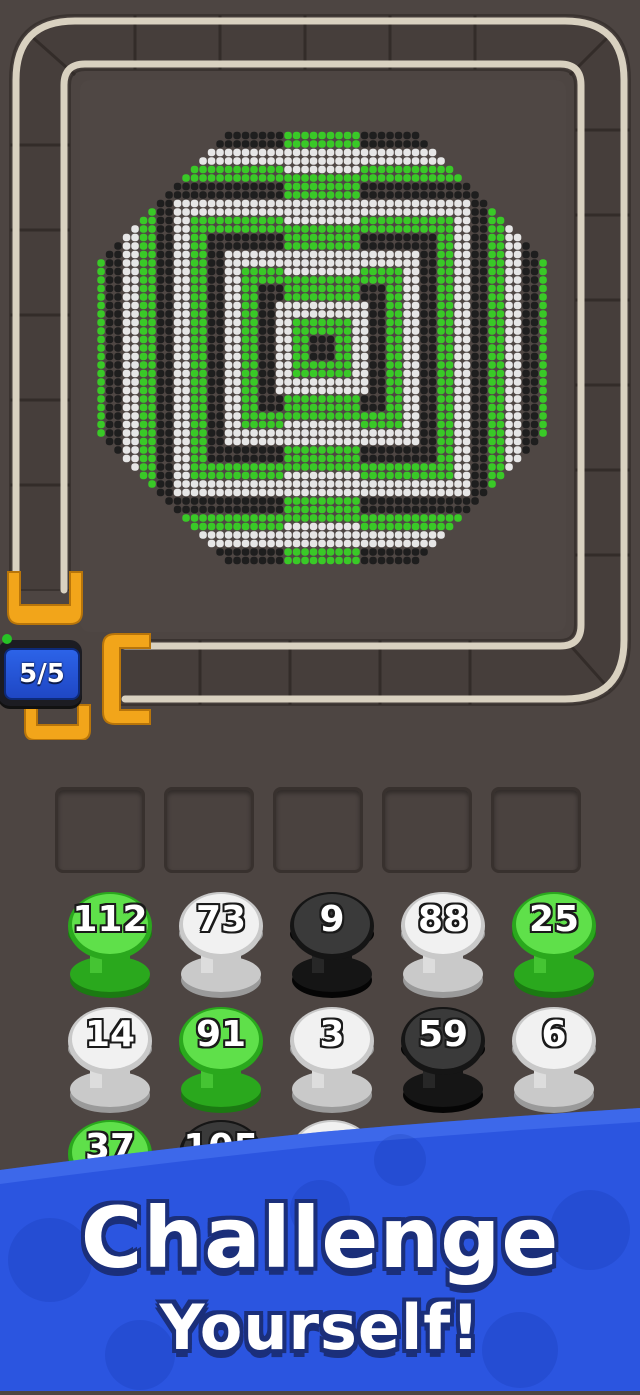 Image resolution: width=640 pixels, height=1395 pixels. Describe the element at coordinates (110, 948) in the screenshot. I see `thread-spool-green: 112` at that location.